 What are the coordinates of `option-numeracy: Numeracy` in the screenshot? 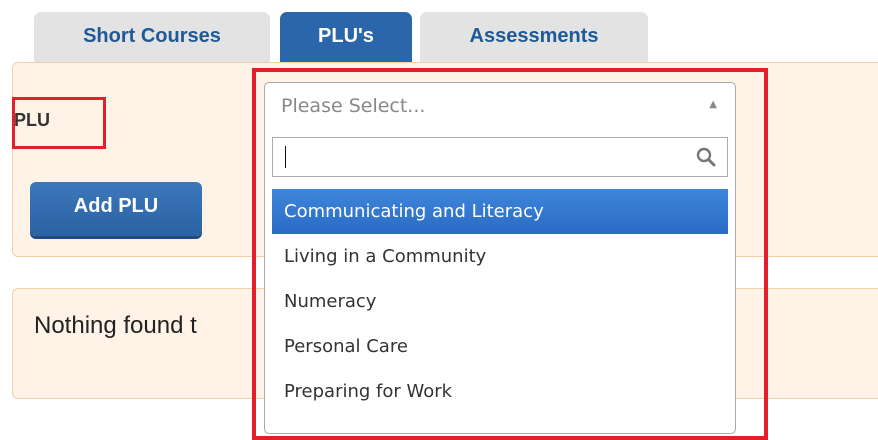 It's located at (500, 301).